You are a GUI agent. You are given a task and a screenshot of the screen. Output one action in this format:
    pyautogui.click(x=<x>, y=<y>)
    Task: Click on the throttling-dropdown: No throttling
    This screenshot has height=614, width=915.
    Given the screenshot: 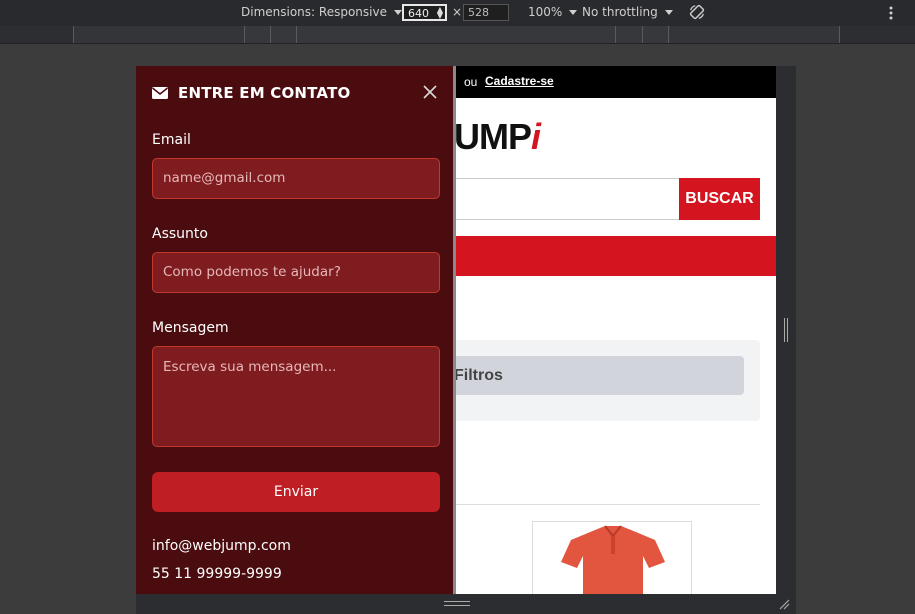 What is the action you would take?
    pyautogui.click(x=627, y=12)
    